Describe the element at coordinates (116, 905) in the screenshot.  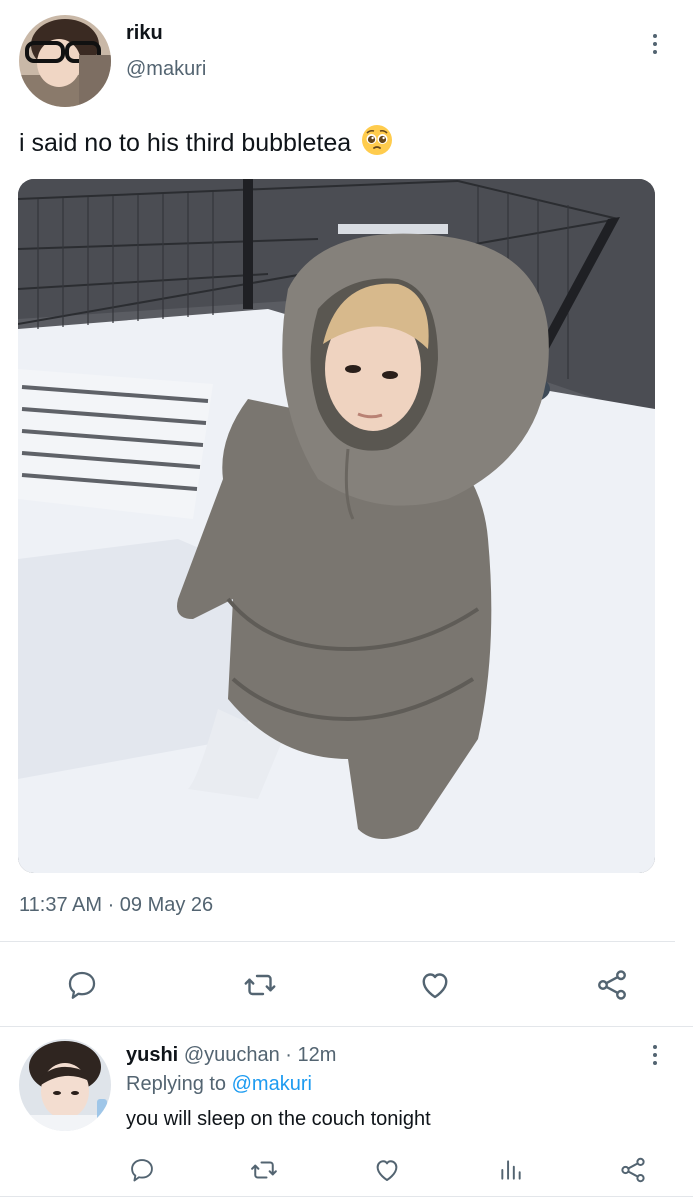
I see `tweet-timestamp: 11:37 AM · 09 May 26` at that location.